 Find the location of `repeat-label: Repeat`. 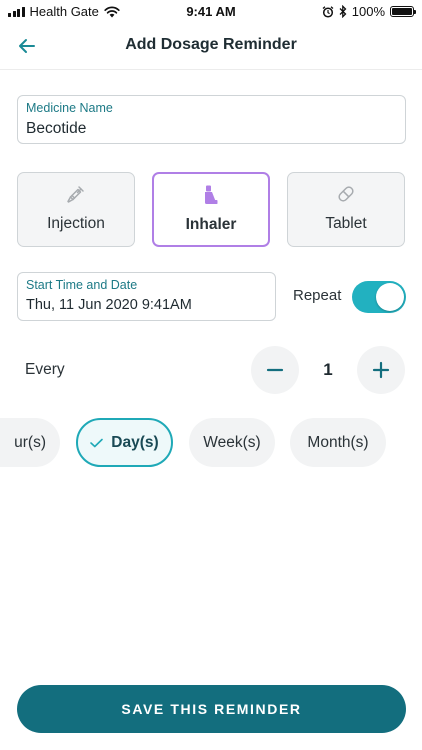

repeat-label: Repeat is located at coordinates (317, 295).